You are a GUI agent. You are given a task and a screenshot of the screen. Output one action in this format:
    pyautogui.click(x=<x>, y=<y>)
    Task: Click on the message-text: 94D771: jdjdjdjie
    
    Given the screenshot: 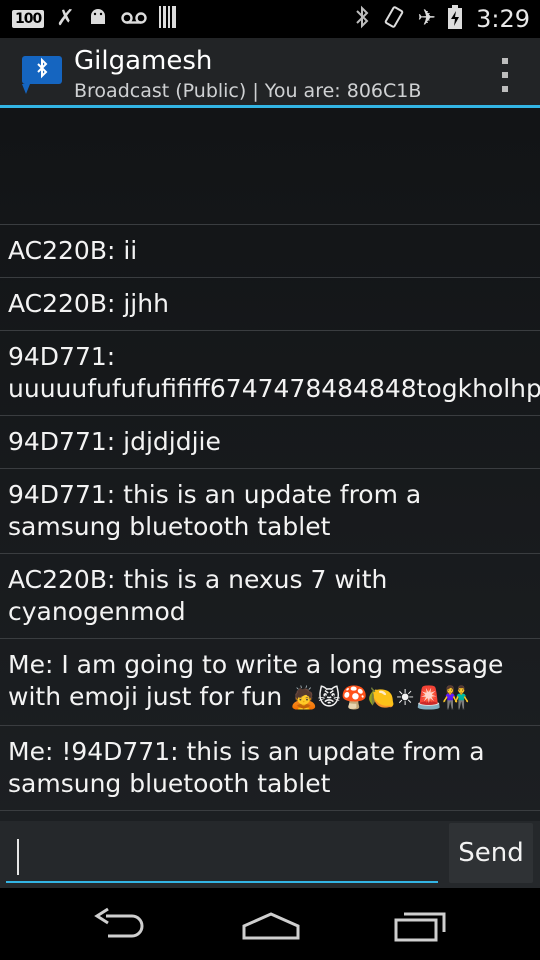 What is the action you would take?
    pyautogui.click(x=114, y=441)
    